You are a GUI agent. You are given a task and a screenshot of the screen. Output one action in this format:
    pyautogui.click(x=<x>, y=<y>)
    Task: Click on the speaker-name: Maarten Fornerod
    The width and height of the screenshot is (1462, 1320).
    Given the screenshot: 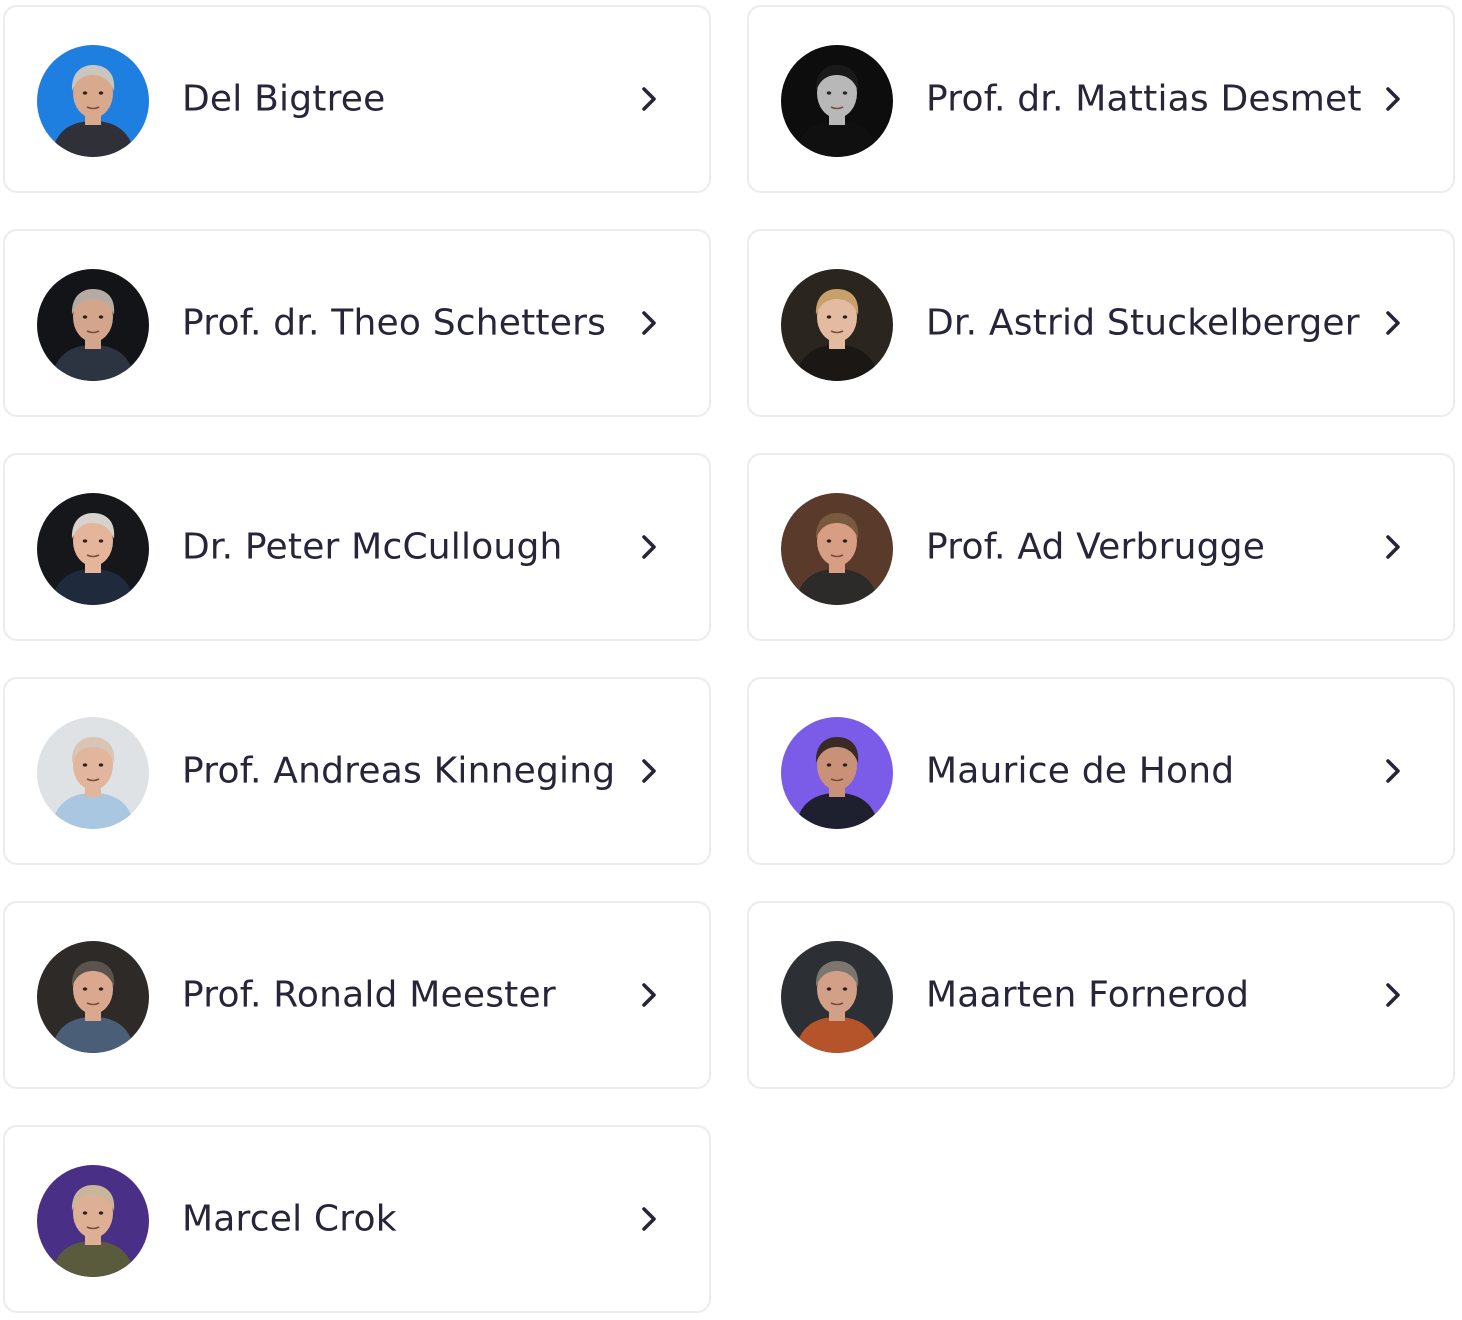 What is the action you would take?
    pyautogui.click(x=1088, y=995)
    